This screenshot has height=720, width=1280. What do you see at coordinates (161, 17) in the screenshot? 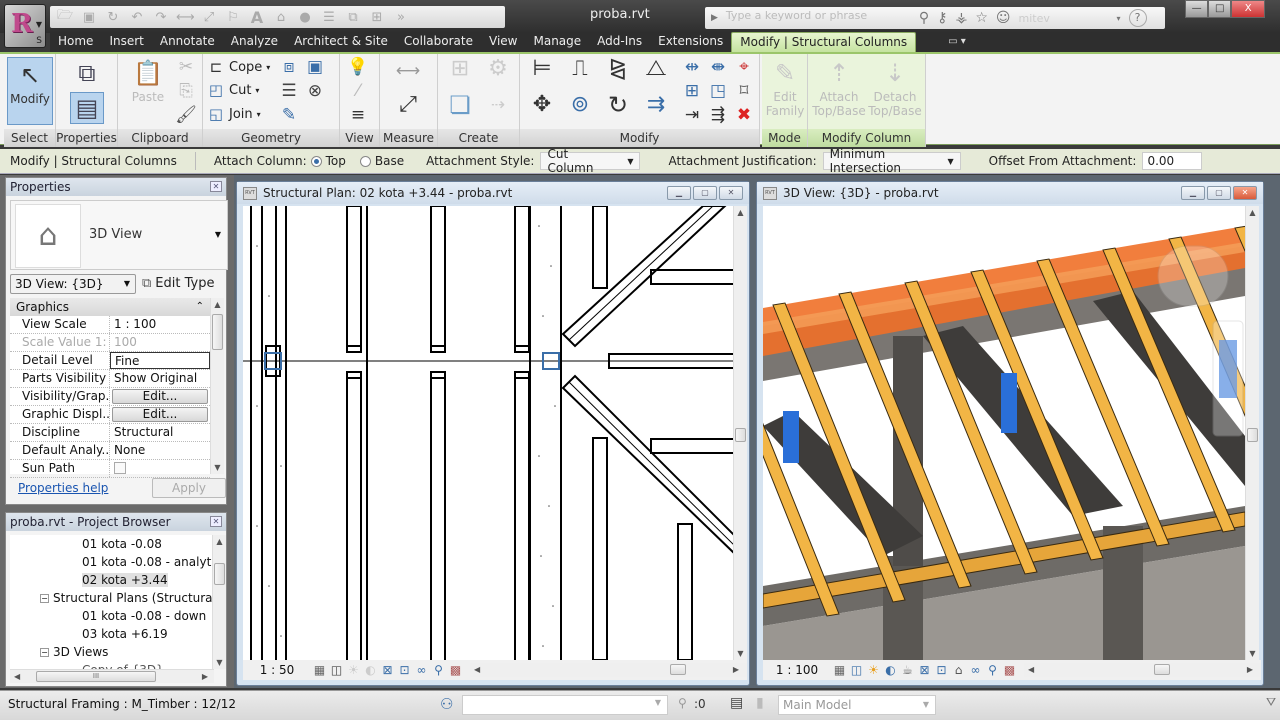
I see `redo-icon: ↷` at bounding box center [161, 17].